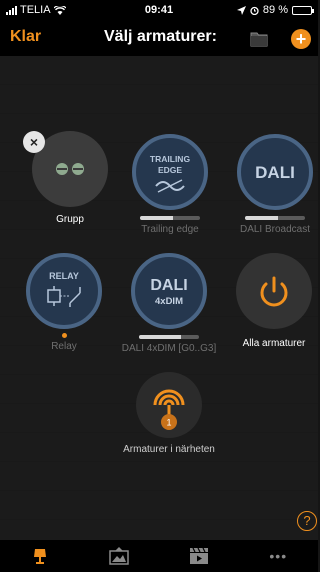 The height and width of the screenshot is (572, 320). I want to click on power-icon, so click(274, 291).